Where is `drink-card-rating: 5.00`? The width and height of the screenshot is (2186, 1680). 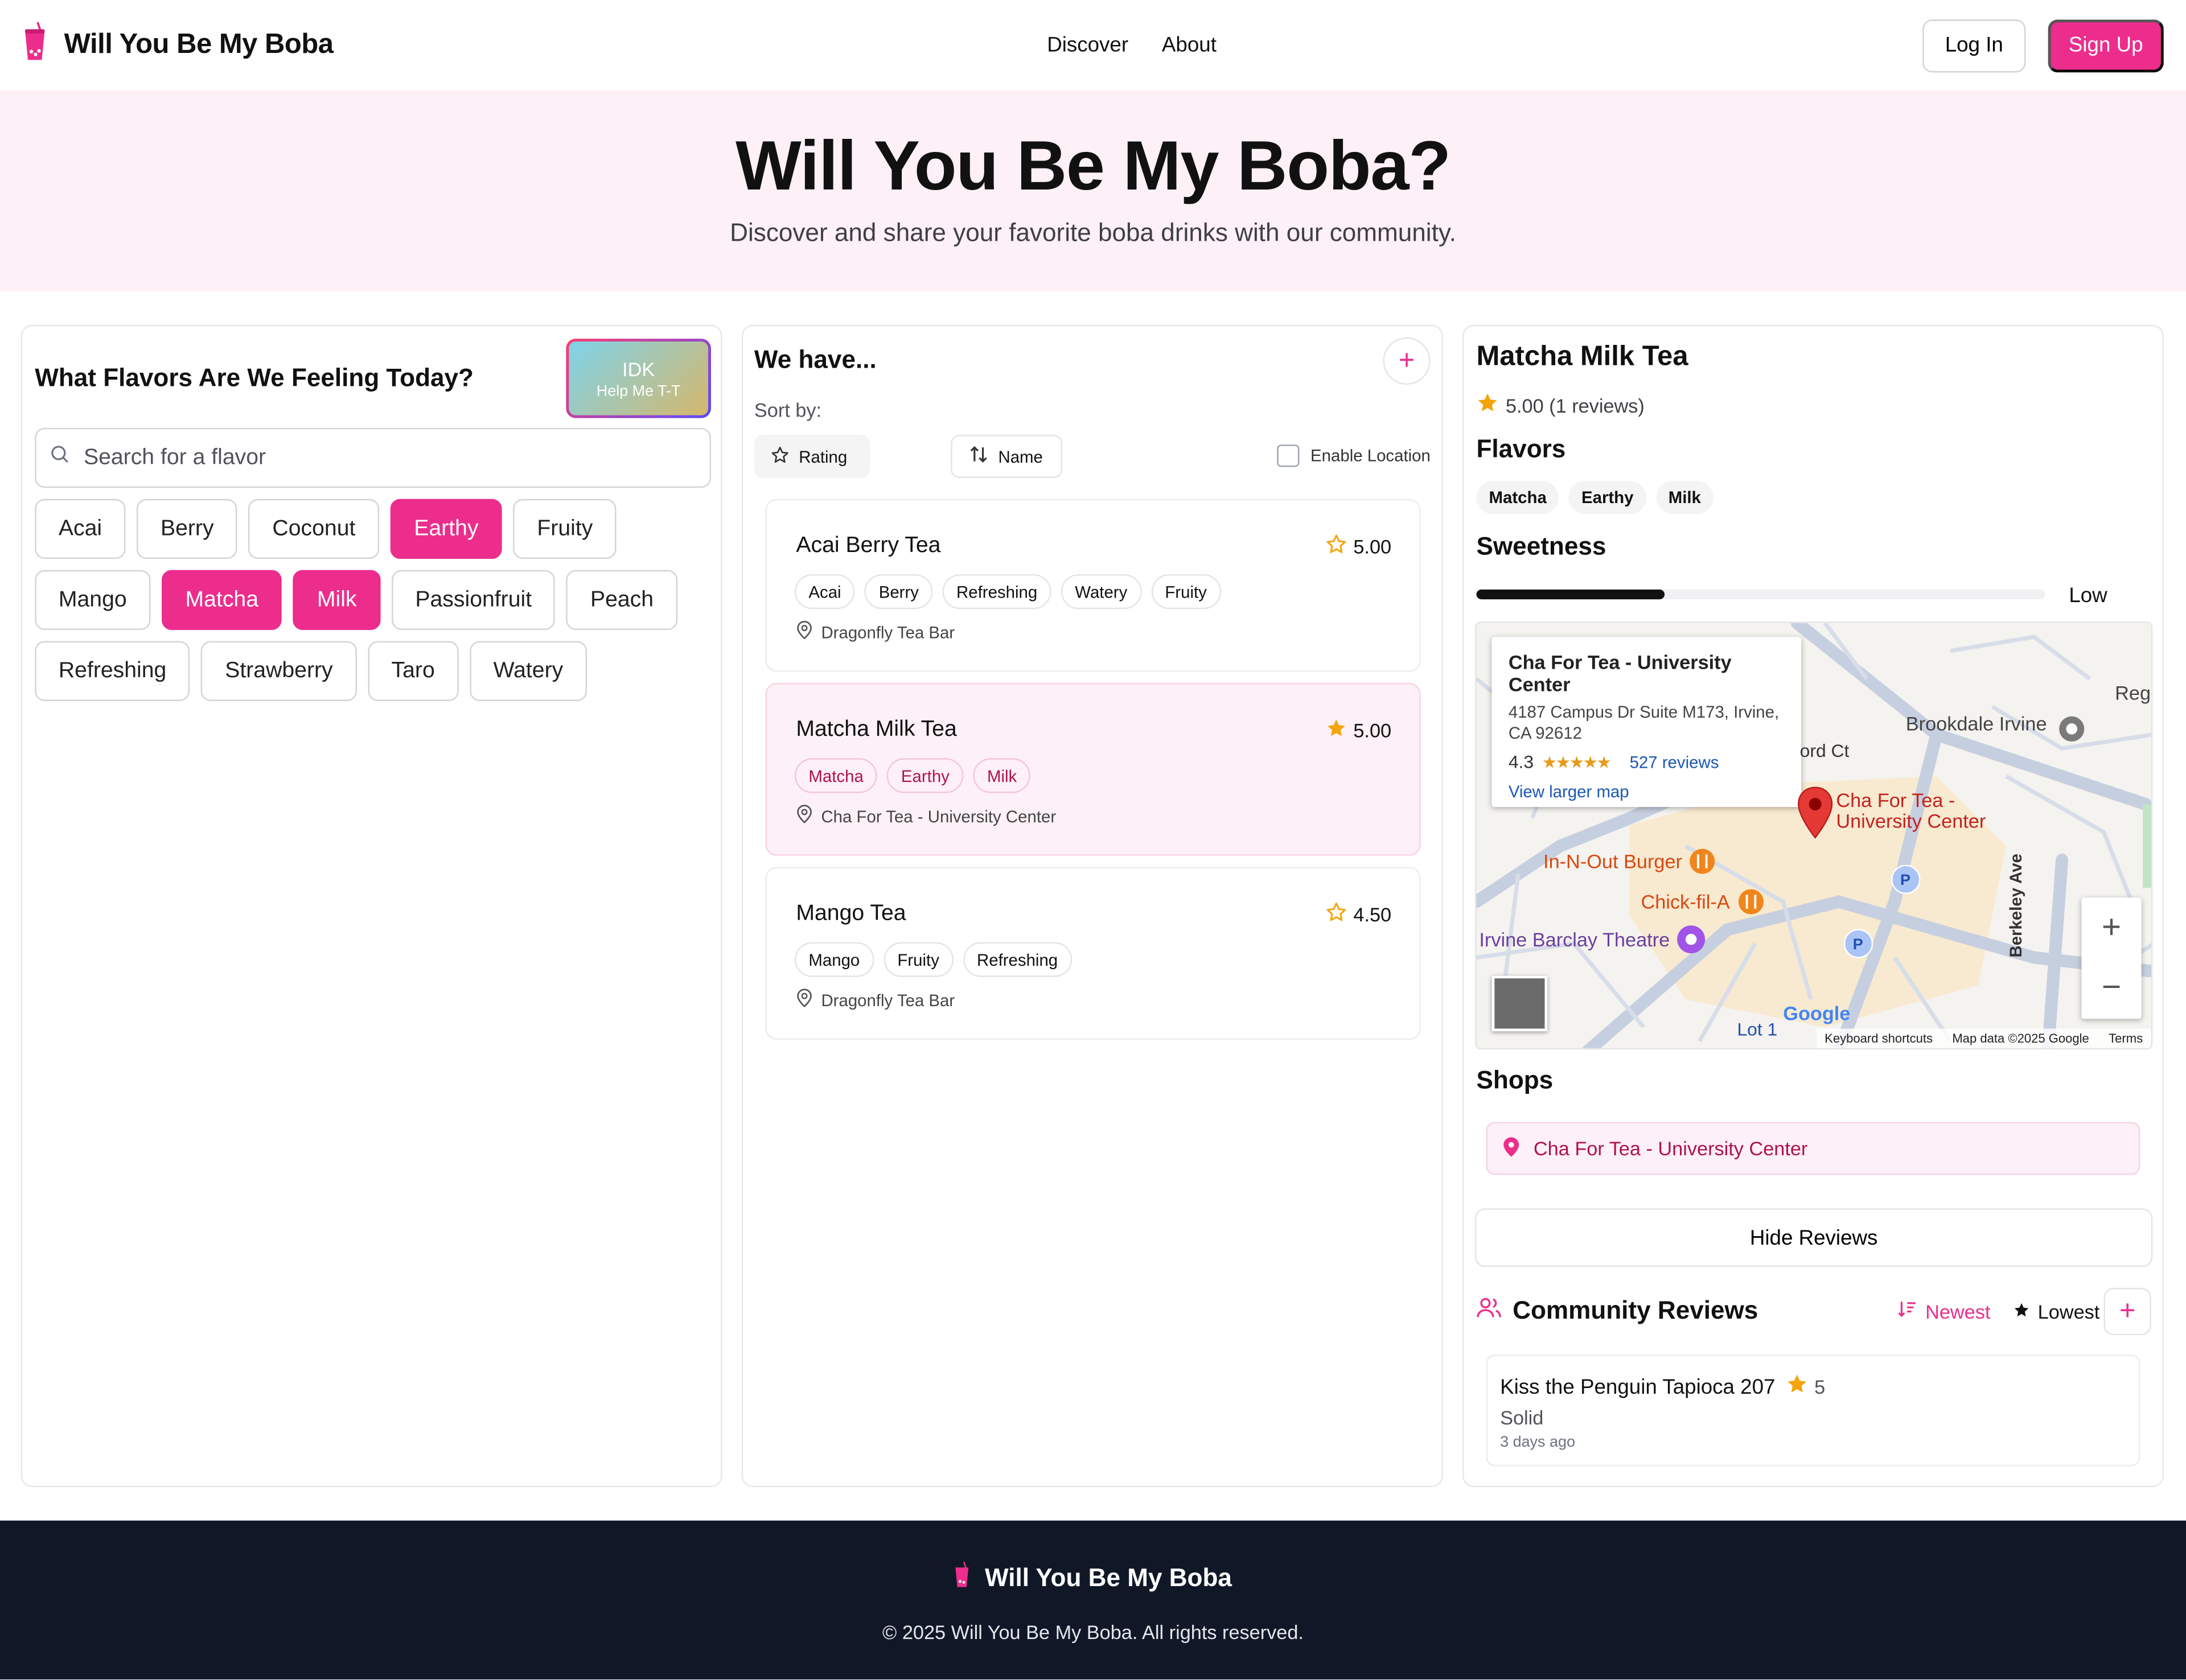 drink-card-rating: 5.00 is located at coordinates (1358, 730).